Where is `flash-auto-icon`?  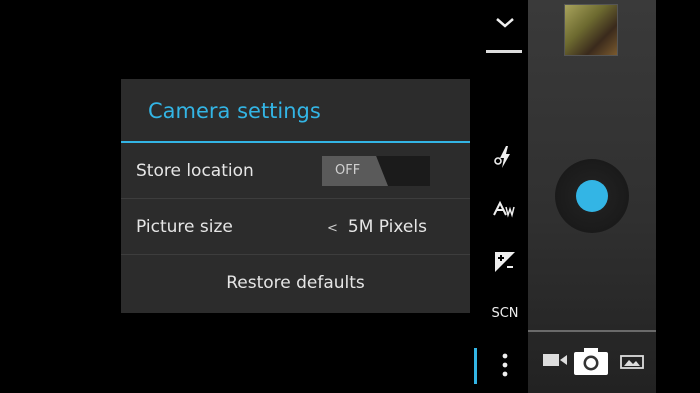 flash-auto-icon is located at coordinates (505, 157).